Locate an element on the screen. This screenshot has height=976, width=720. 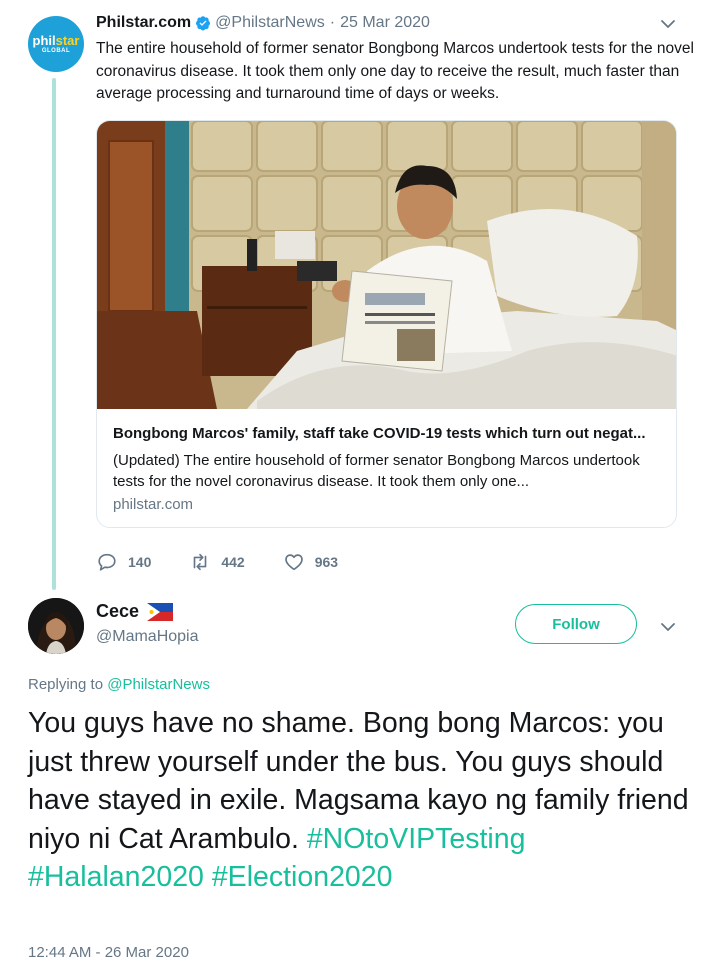
tweet-actions: 140 442 963 is located at coordinates (236, 562).